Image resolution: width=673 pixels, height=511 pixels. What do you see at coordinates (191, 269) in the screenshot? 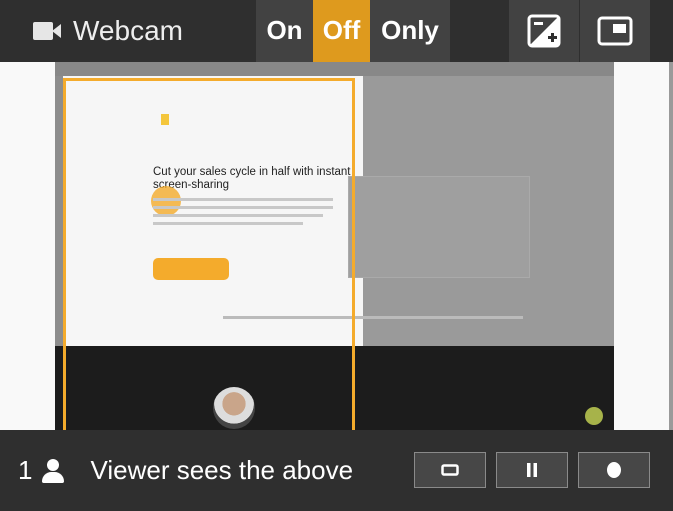
I see `cta-button-preview` at bounding box center [191, 269].